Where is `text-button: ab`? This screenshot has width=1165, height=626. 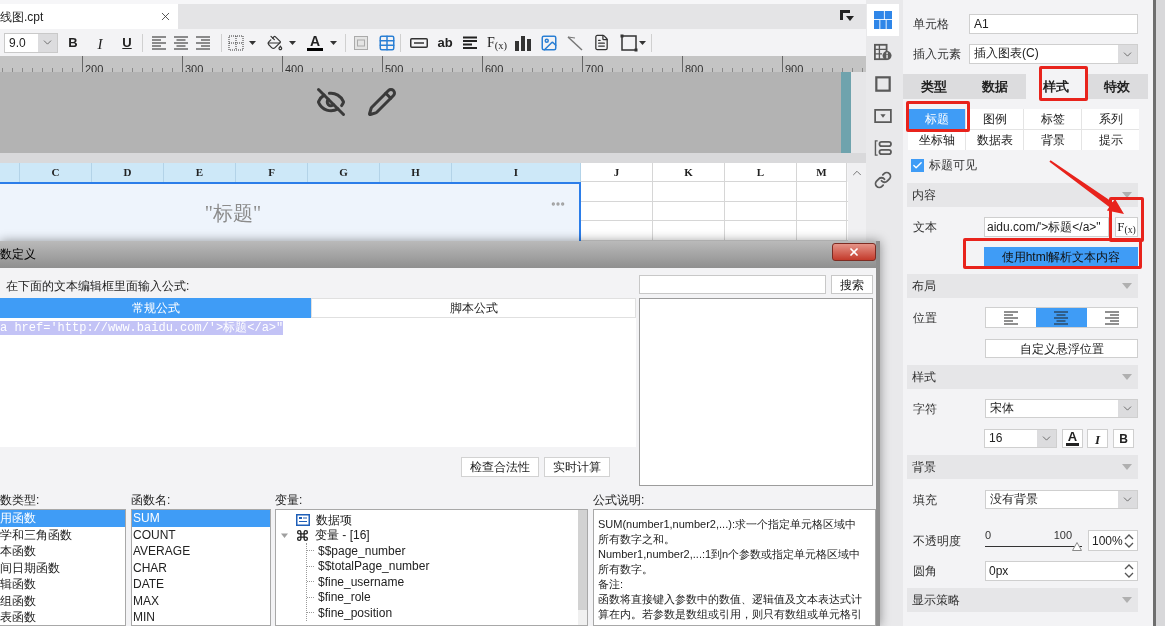
text-button: ab is located at coordinates (445, 42).